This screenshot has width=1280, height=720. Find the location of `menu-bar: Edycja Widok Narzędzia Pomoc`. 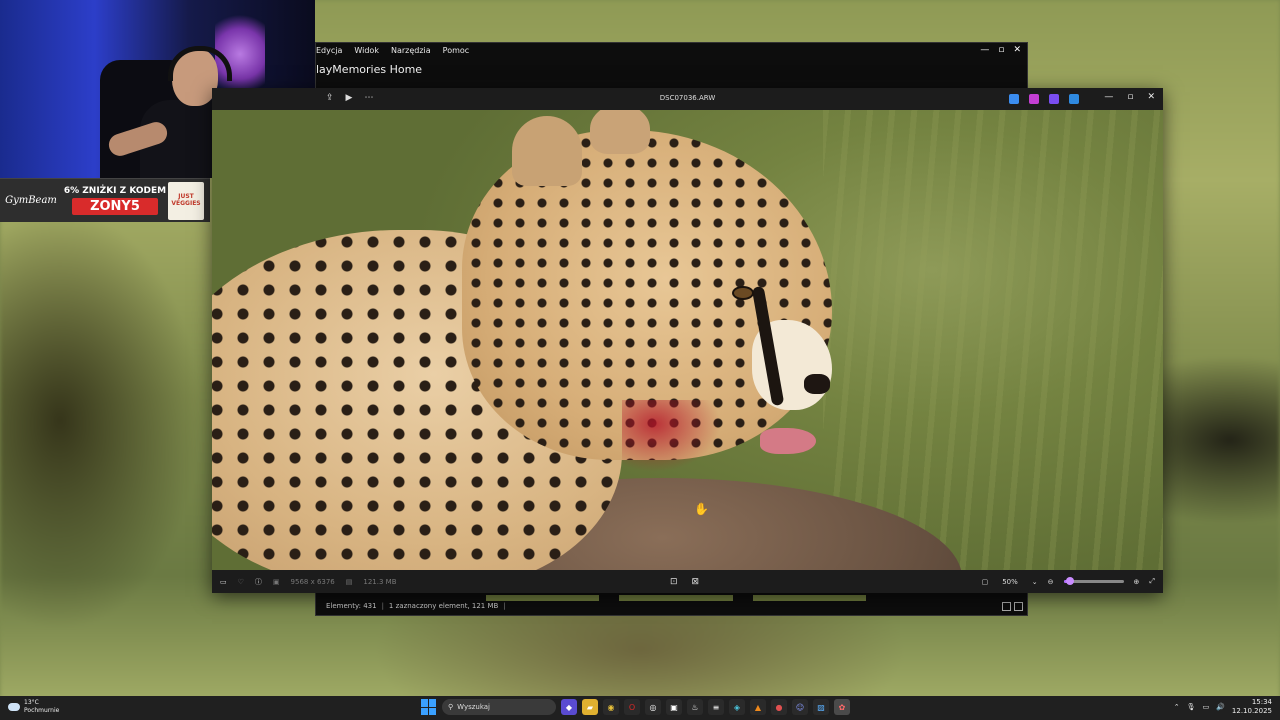

menu-bar: Edycja Widok Narzędzia Pomoc is located at coordinates (671, 50).